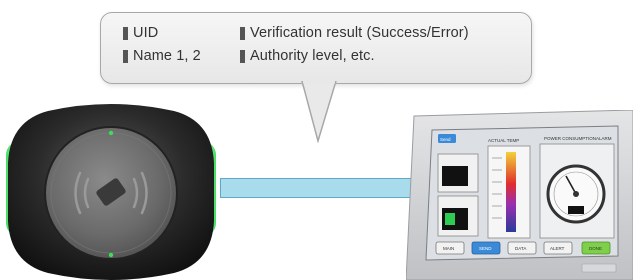 This screenshot has width=633, height=280. What do you see at coordinates (503, 140) in the screenshot?
I see `graph-title: ACTUAL TEMP` at bounding box center [503, 140].